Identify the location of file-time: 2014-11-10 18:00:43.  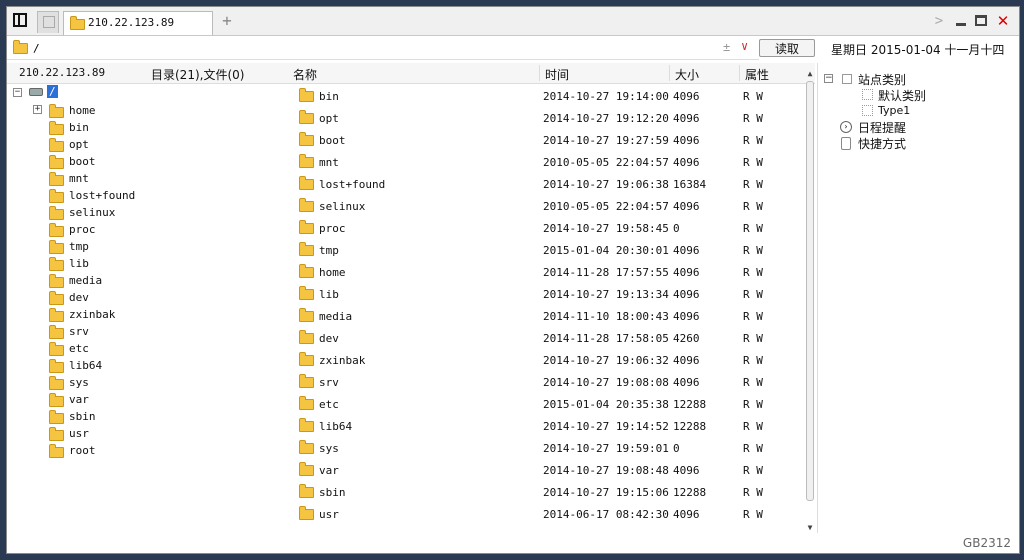
(606, 316).